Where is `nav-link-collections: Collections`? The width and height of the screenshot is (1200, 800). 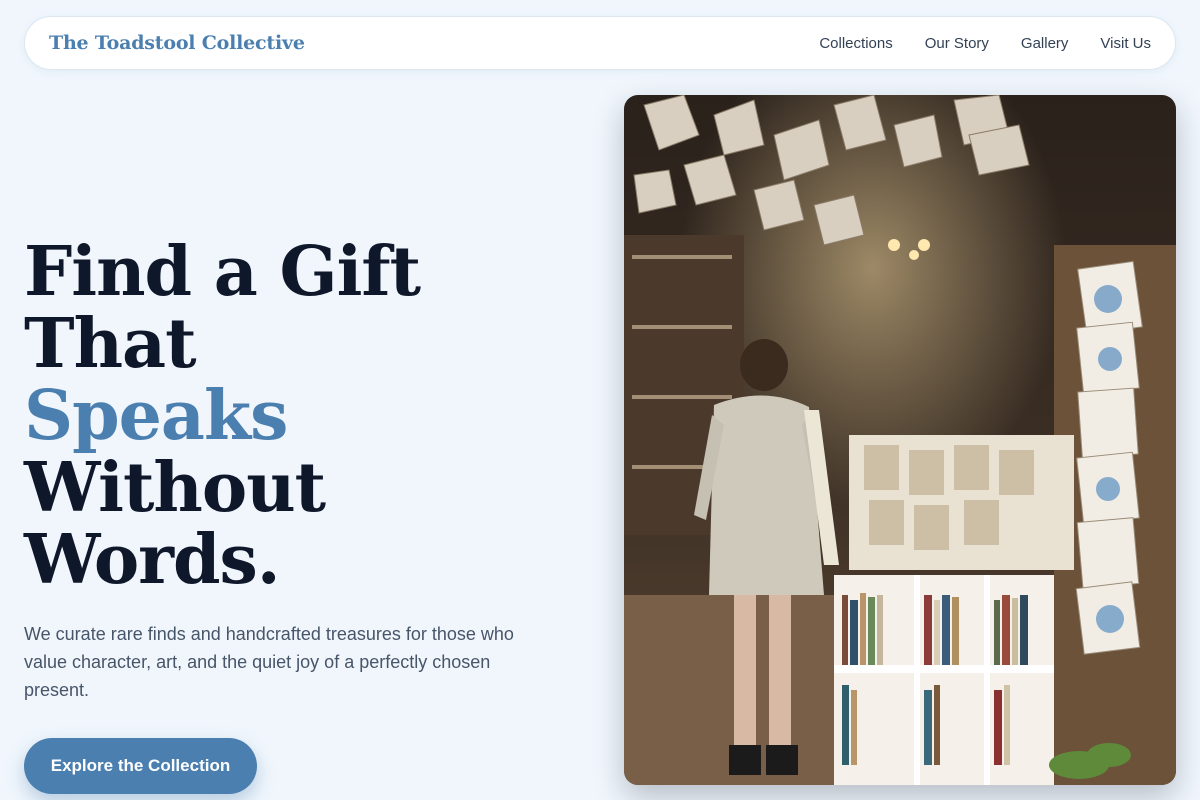 nav-link-collections: Collections is located at coordinates (855, 43).